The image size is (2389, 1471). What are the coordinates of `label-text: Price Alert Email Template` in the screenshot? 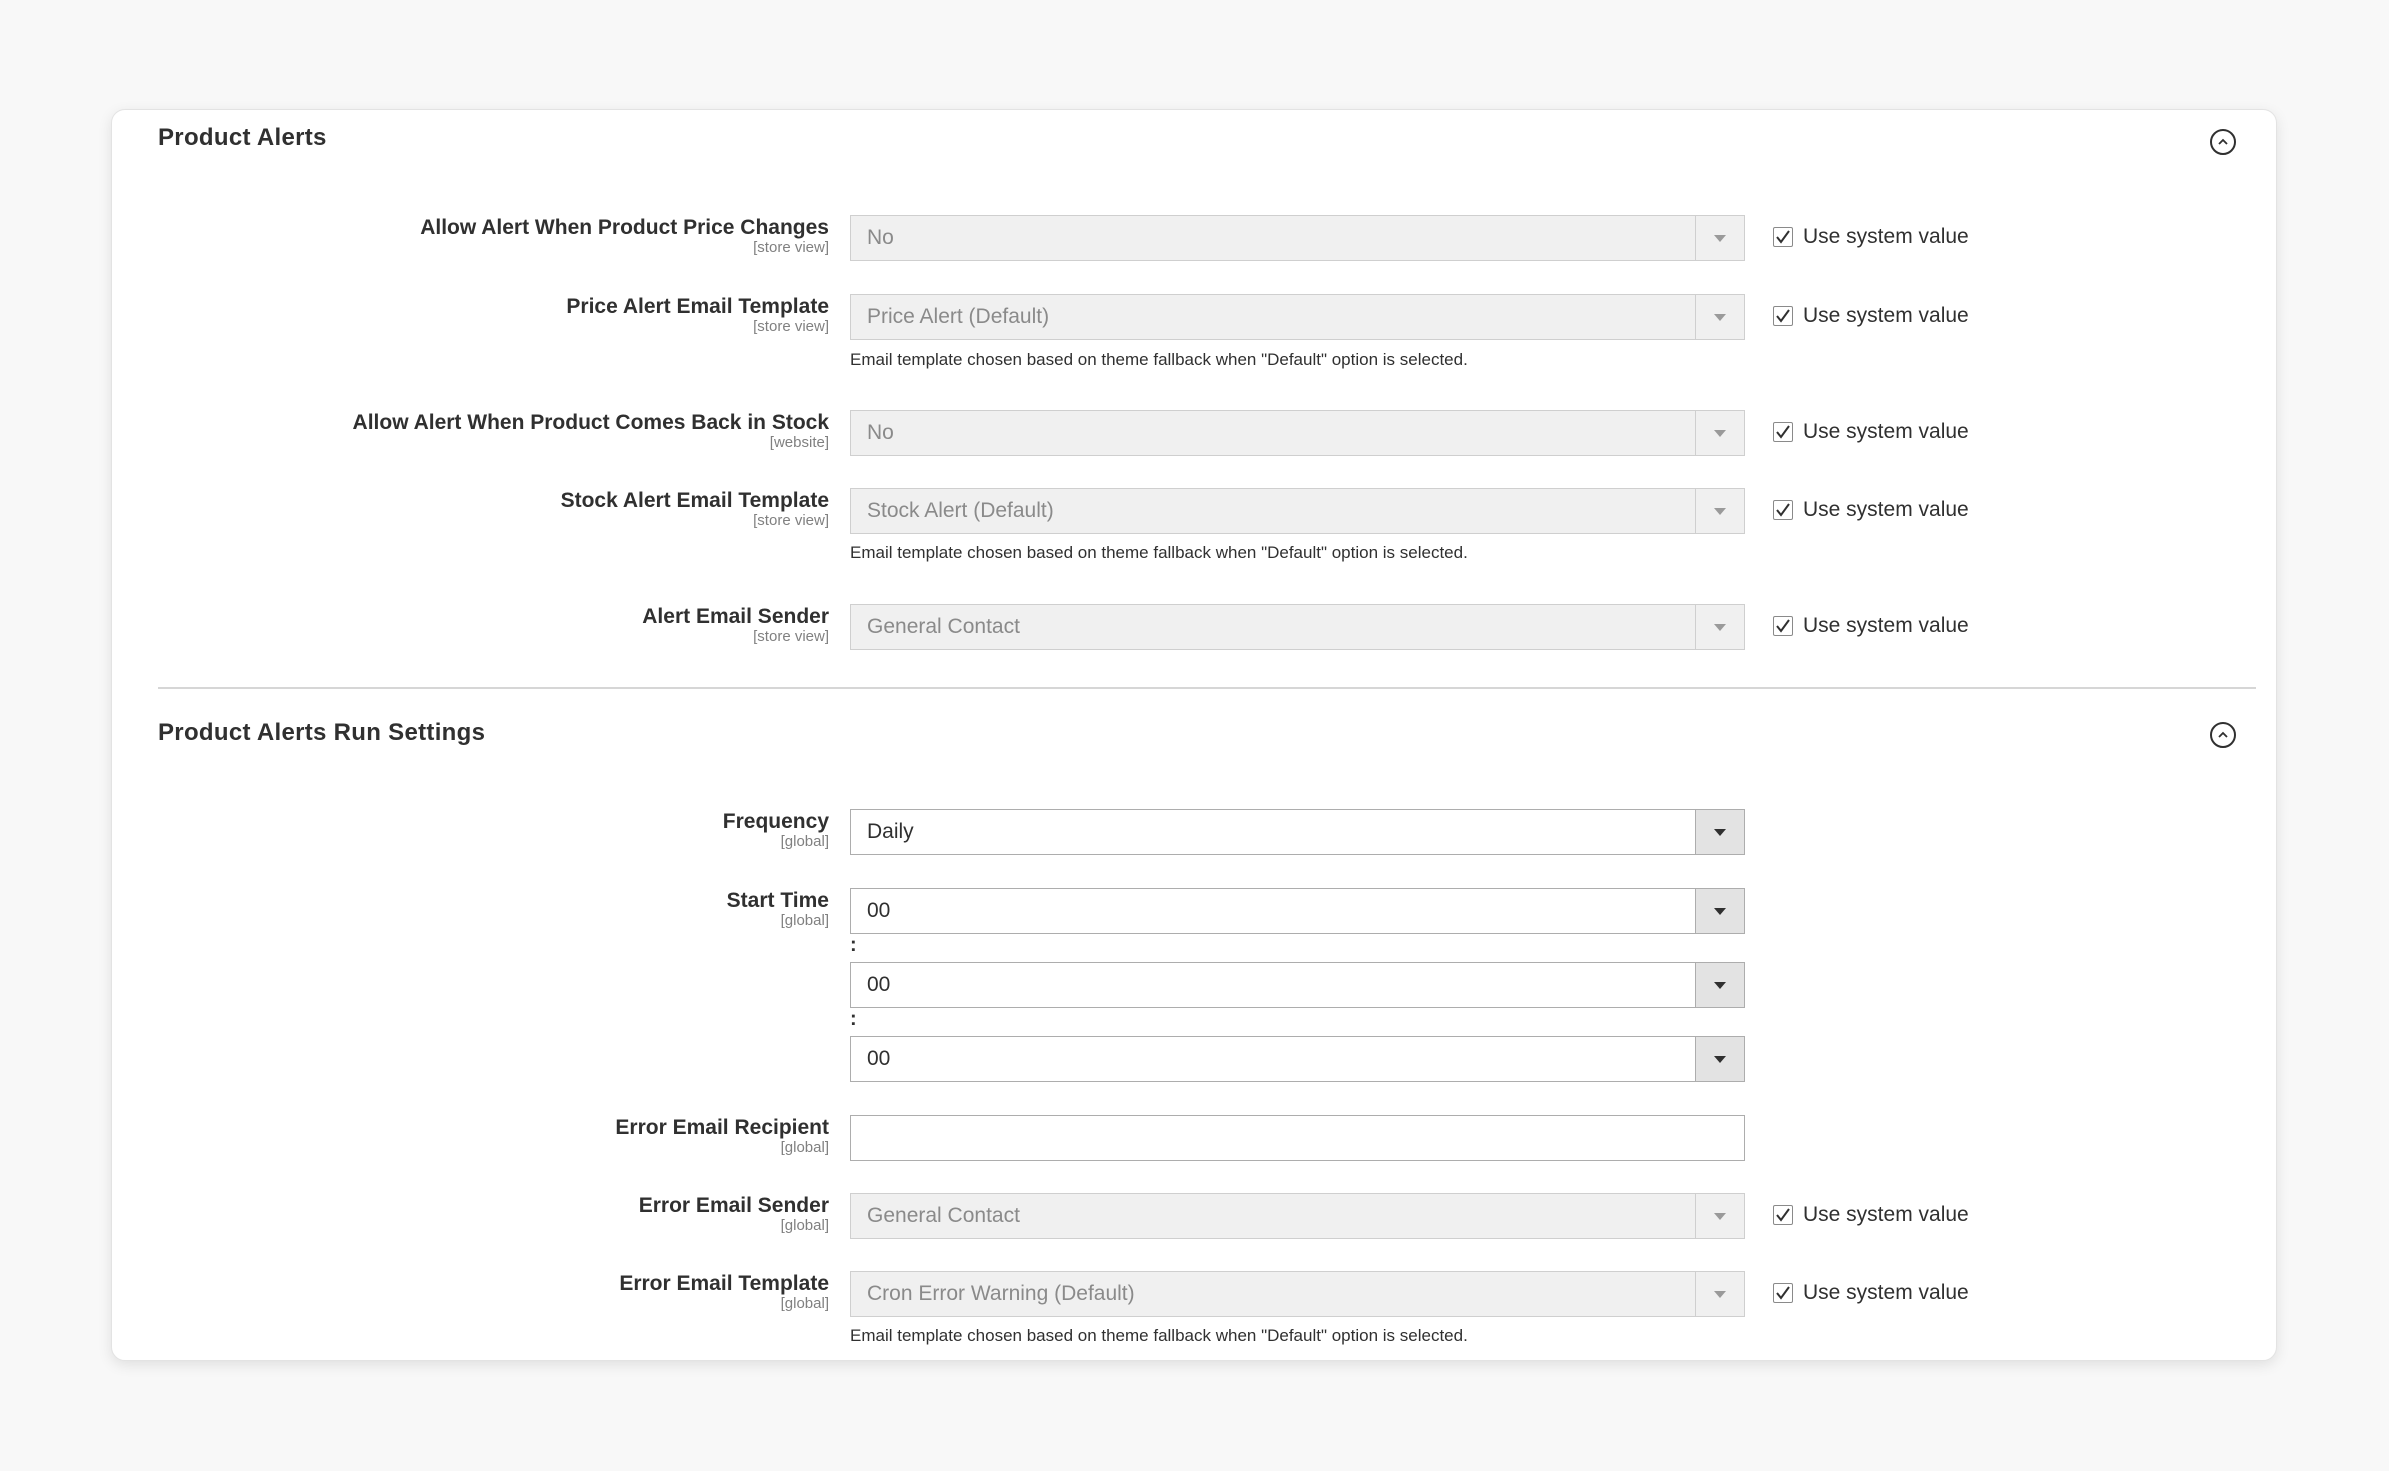 It's located at (697, 306).